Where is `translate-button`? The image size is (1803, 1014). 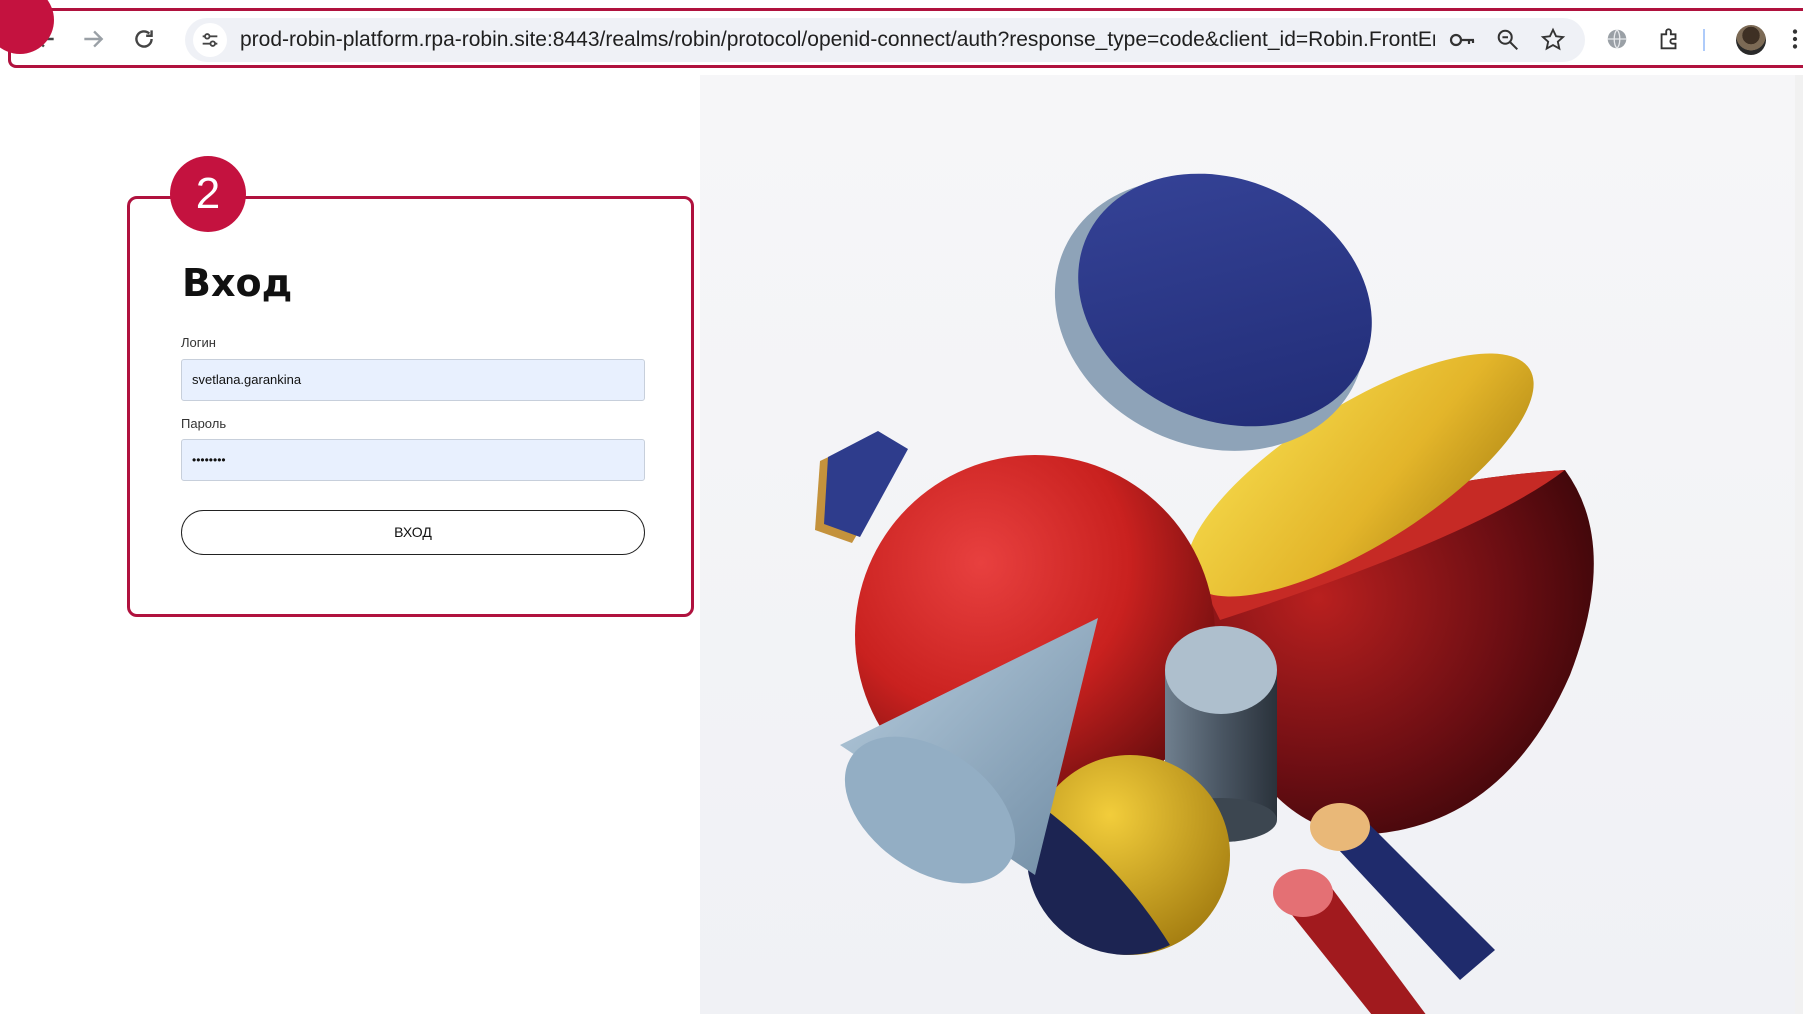 translate-button is located at coordinates (1617, 39).